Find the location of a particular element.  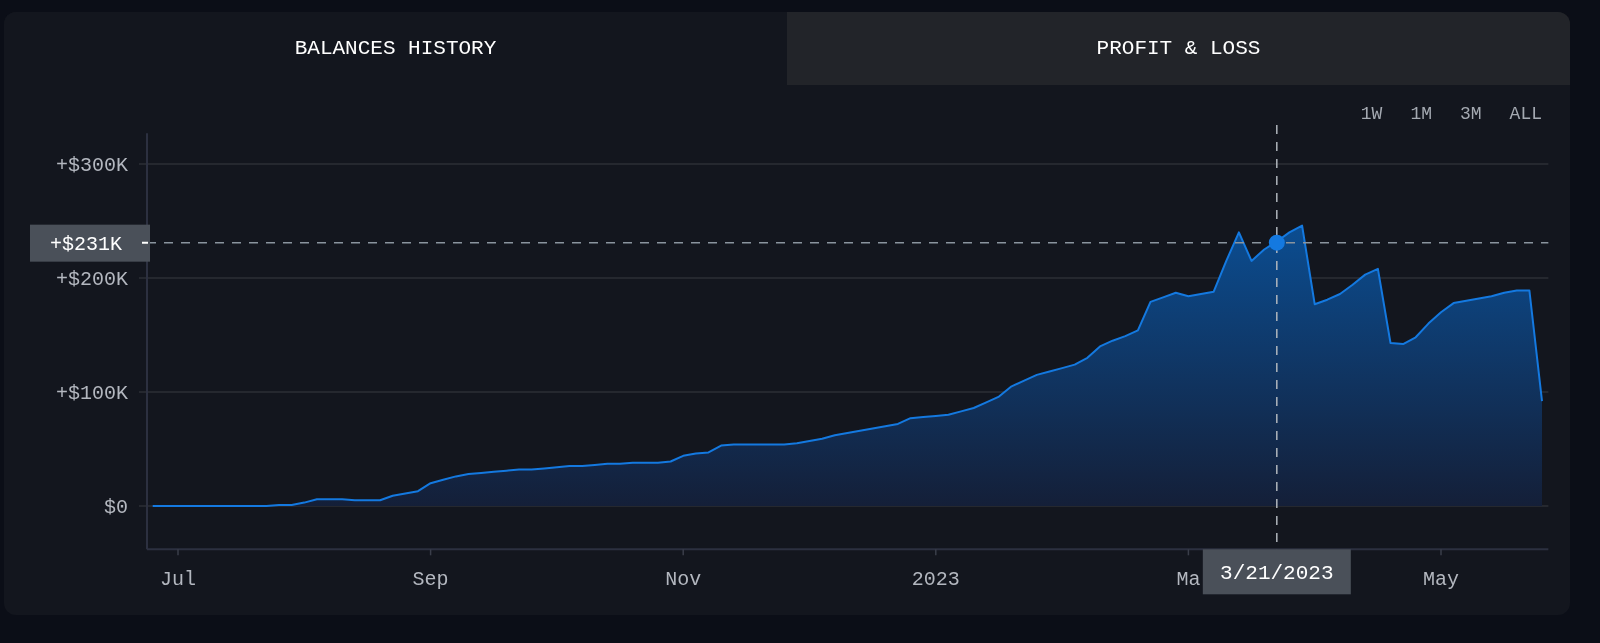

value-label: +$231K is located at coordinates (90, 243).